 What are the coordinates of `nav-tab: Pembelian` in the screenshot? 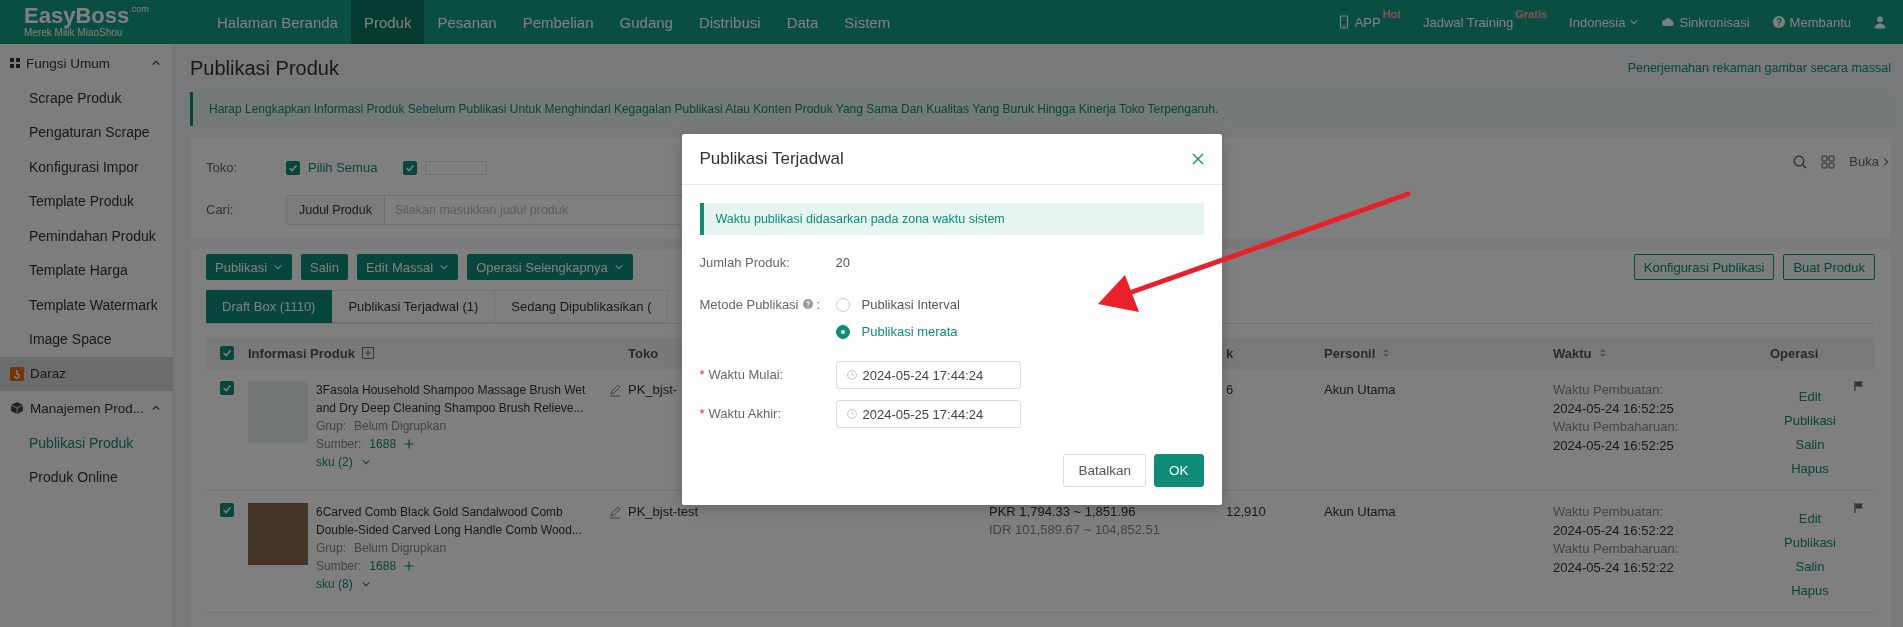 It's located at (558, 22).